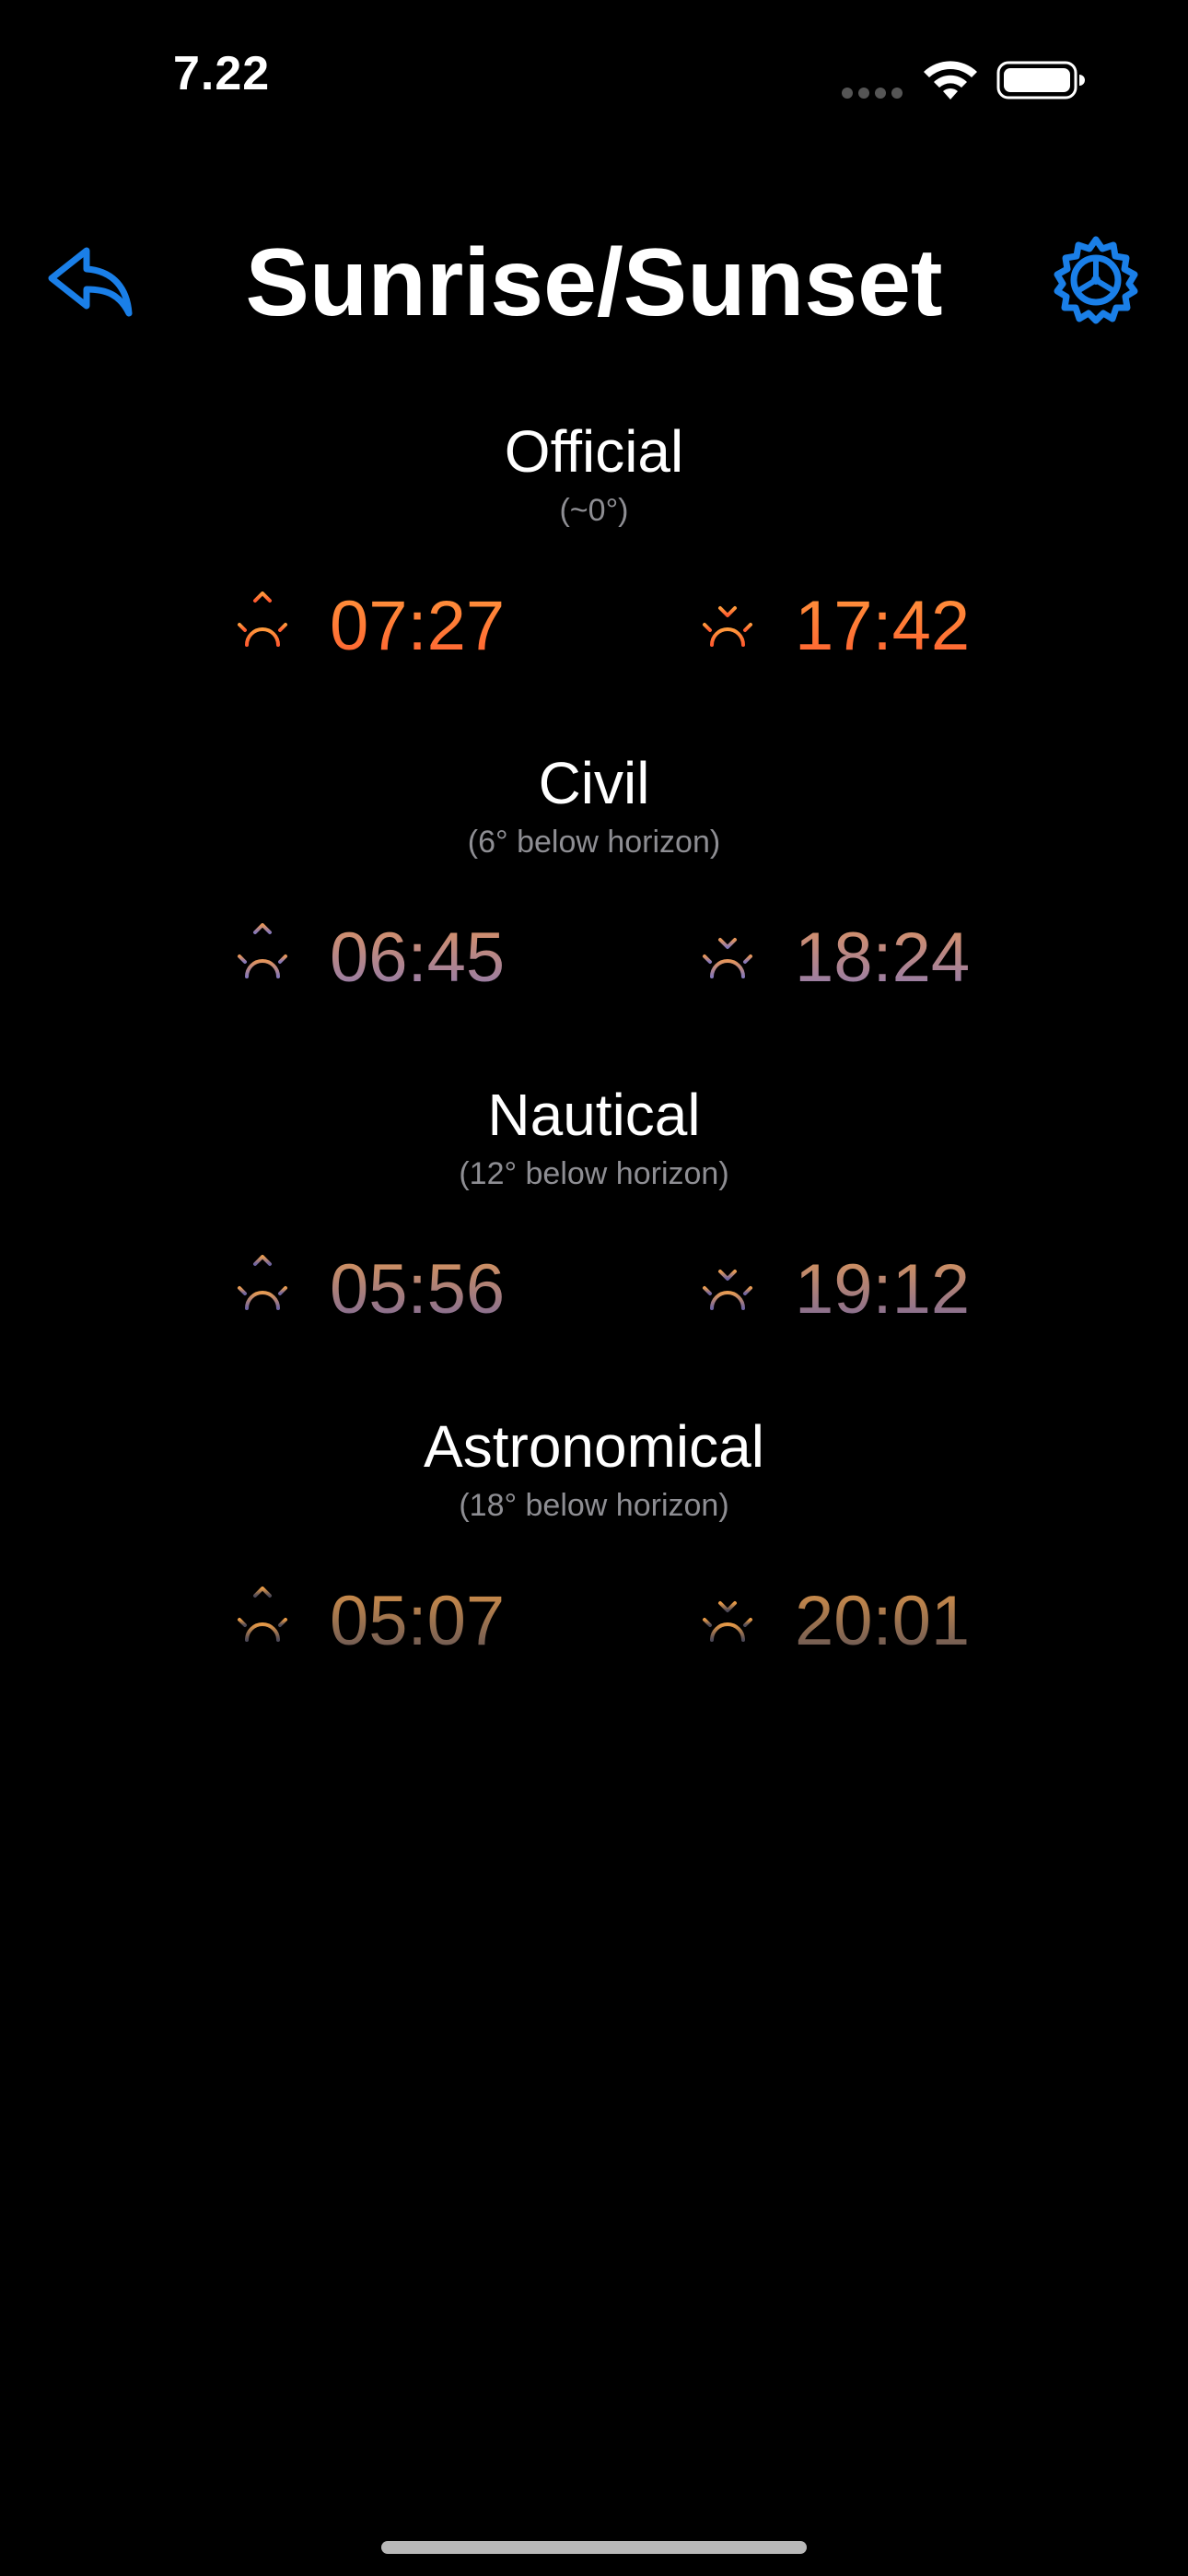 This screenshot has height=2576, width=1188. Describe the element at coordinates (594, 510) in the screenshot. I see `section-subtitle: (~0°)` at that location.